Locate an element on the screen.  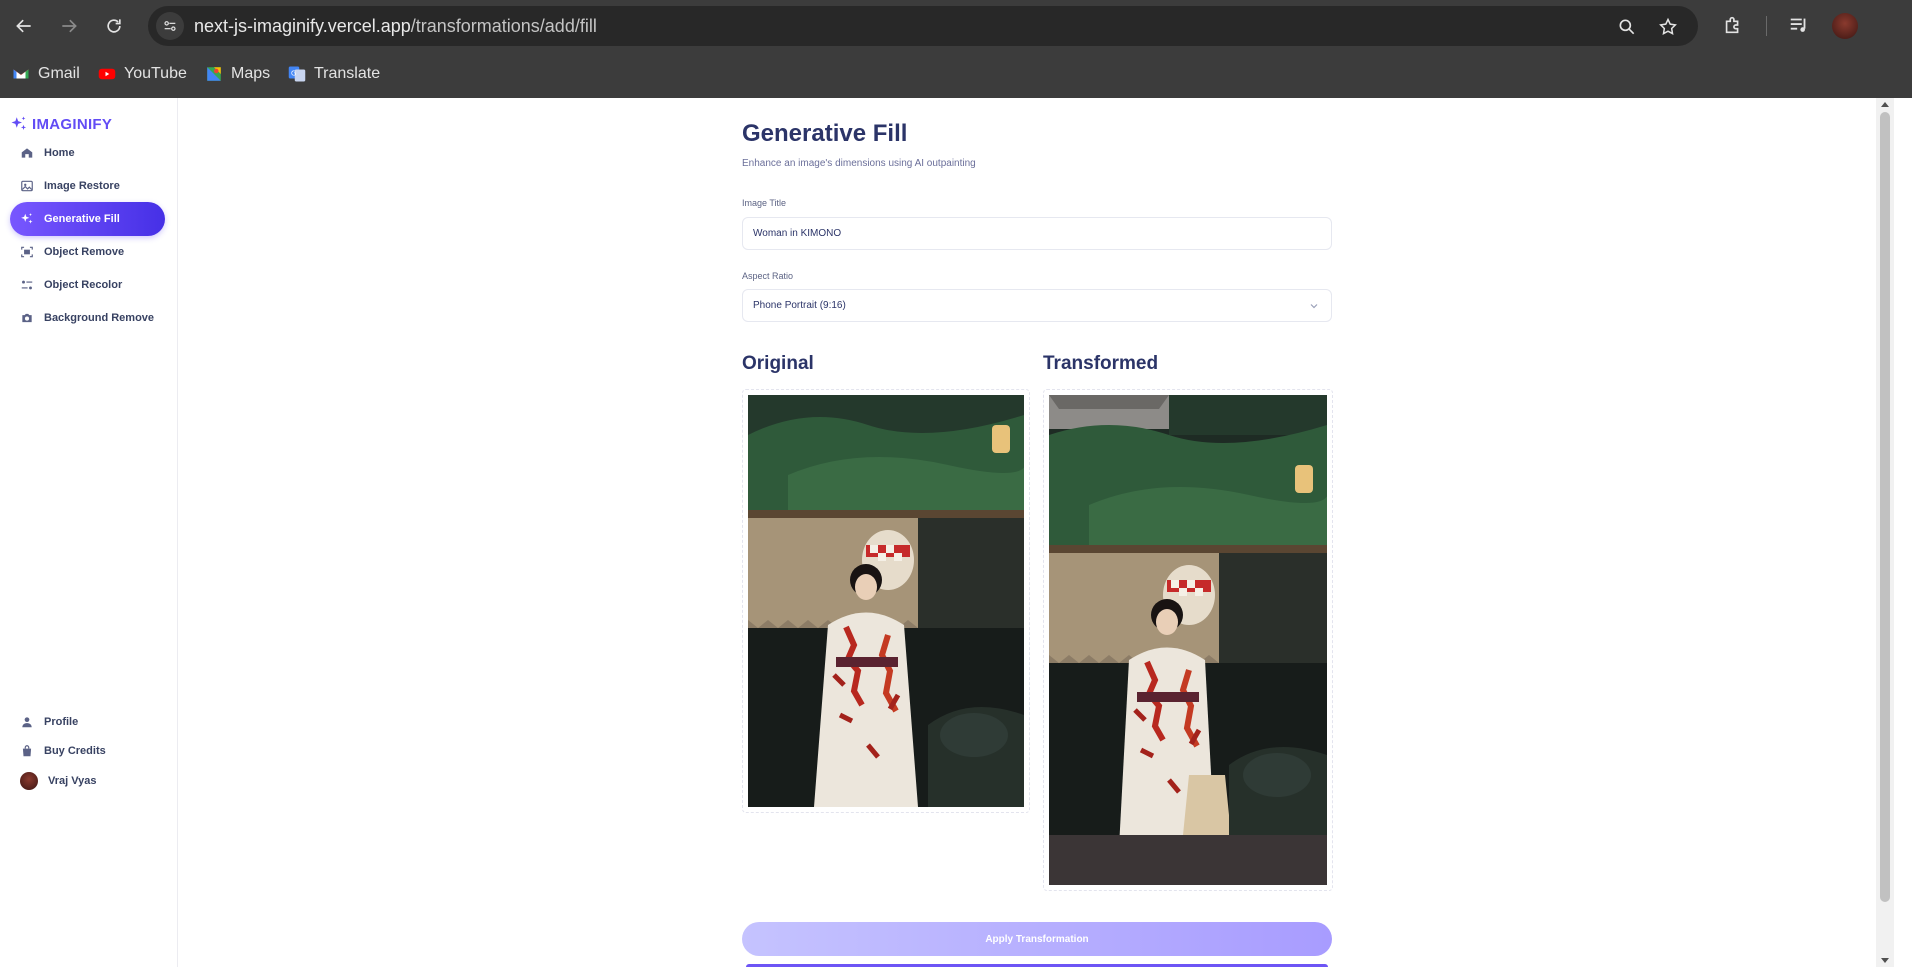
camera-icon is located at coordinates (27, 318).